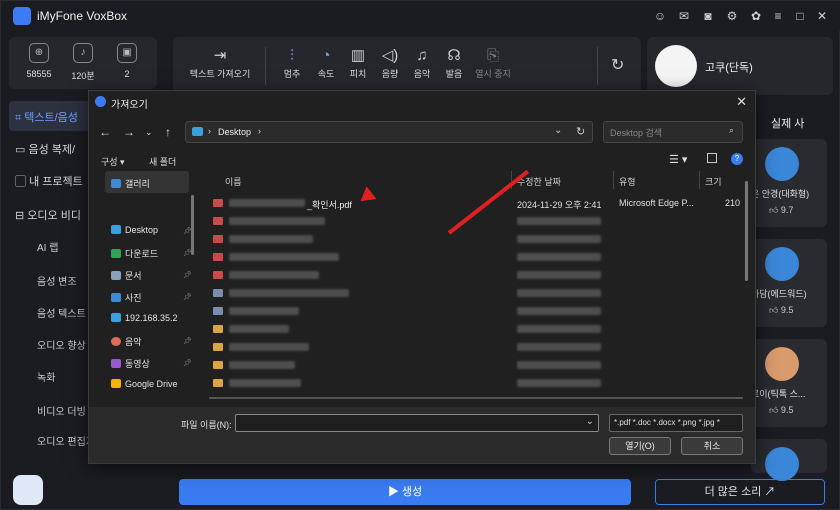 The width and height of the screenshot is (840, 510). What do you see at coordinates (493, 62) in the screenshot?
I see `tool-export: ⎘ 열시 중지` at bounding box center [493, 62].